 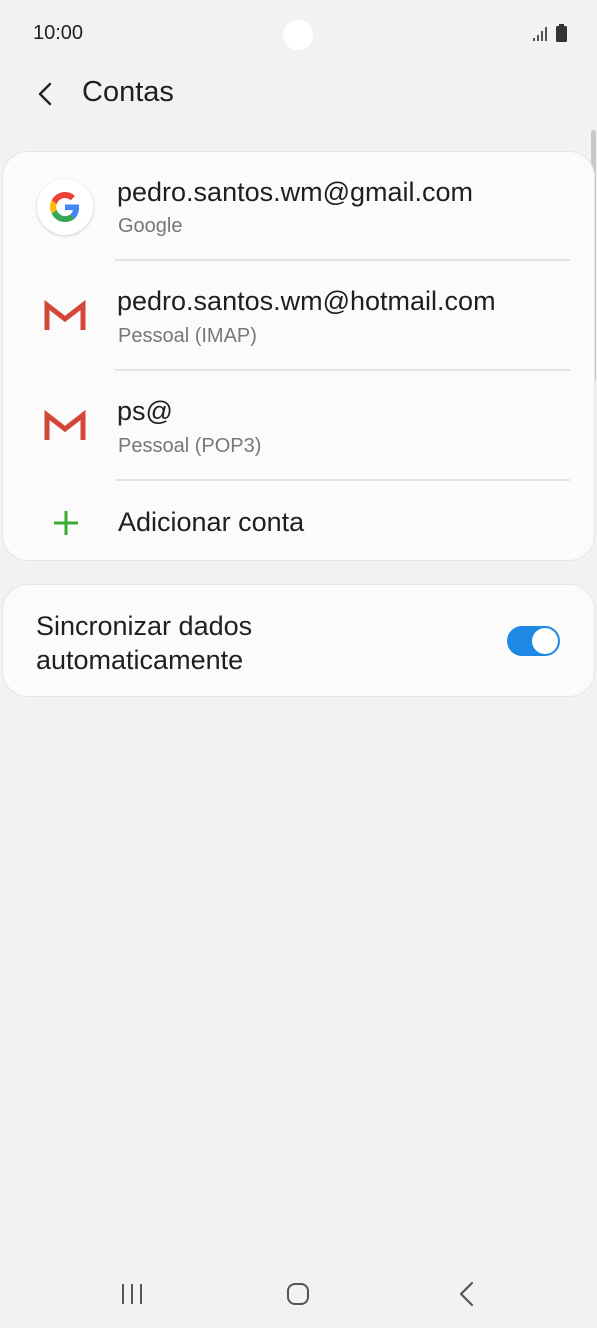 I want to click on navigation-bar, so click(x=298, y=1295).